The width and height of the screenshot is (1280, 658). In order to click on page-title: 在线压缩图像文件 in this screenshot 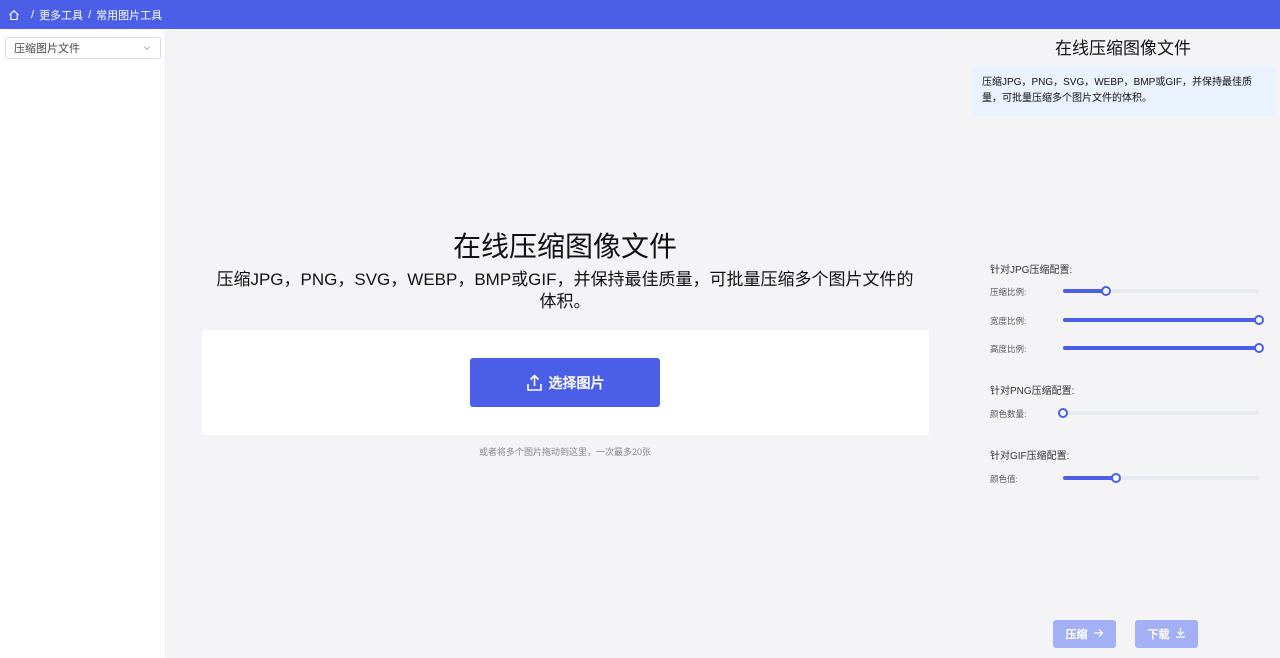, I will do `click(564, 246)`.